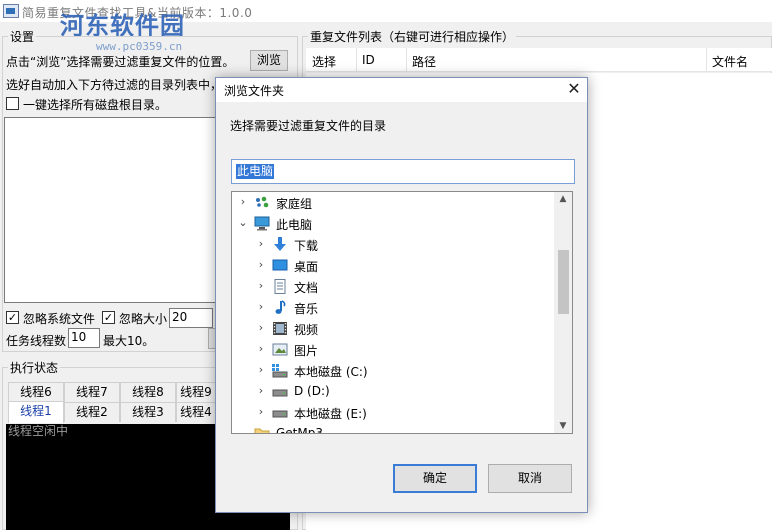 This screenshot has height=530, width=772. Describe the element at coordinates (331, 372) in the screenshot. I see `tree-item-label: 本地磁盘 (C:)` at that location.